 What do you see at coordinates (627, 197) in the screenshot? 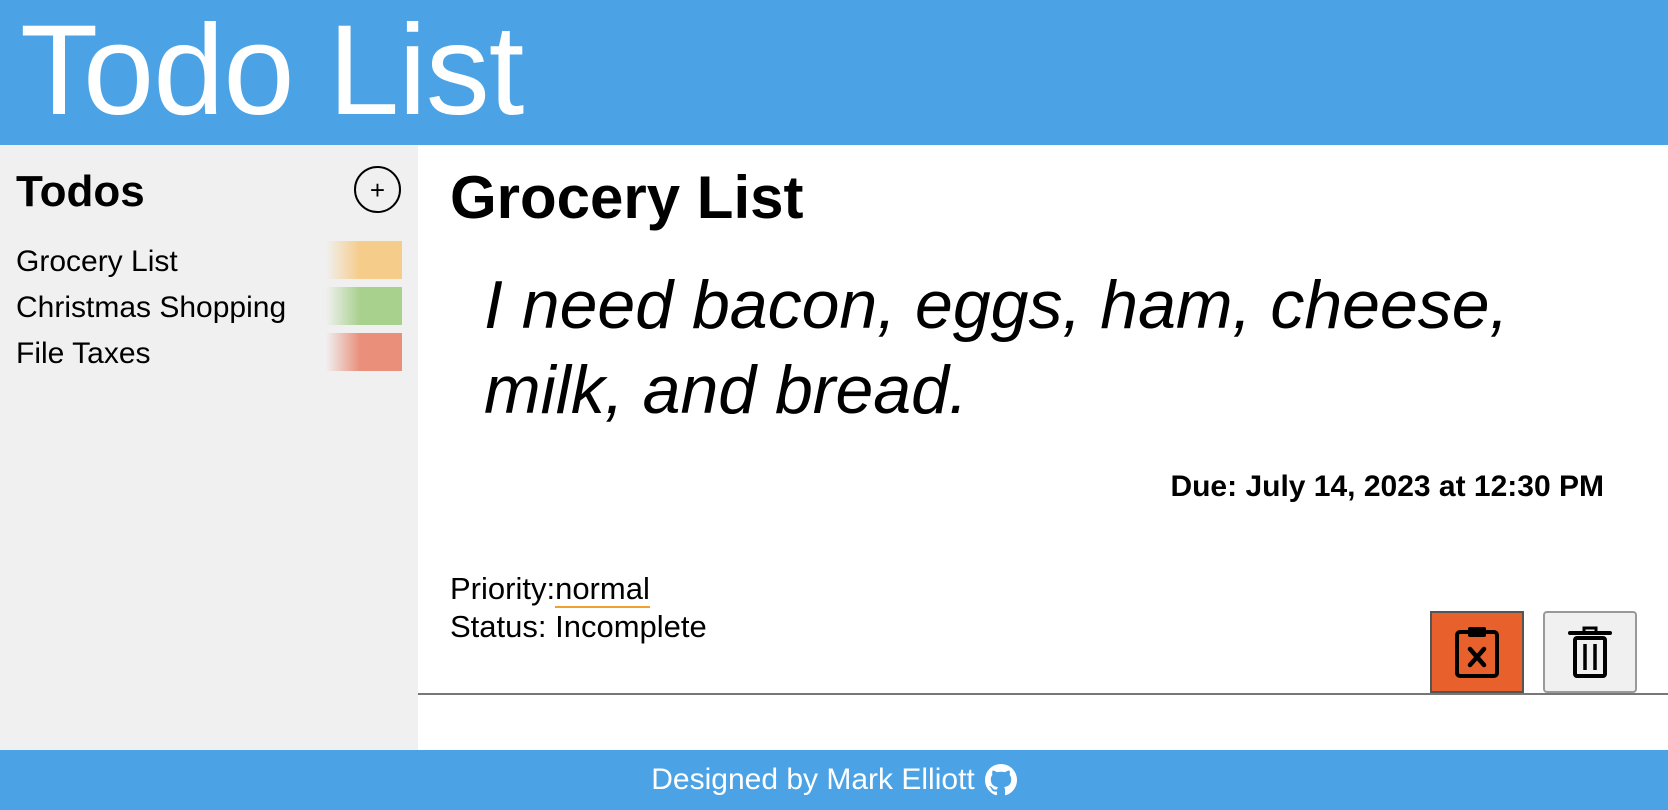
I see `todo-title: Grocery List` at bounding box center [627, 197].